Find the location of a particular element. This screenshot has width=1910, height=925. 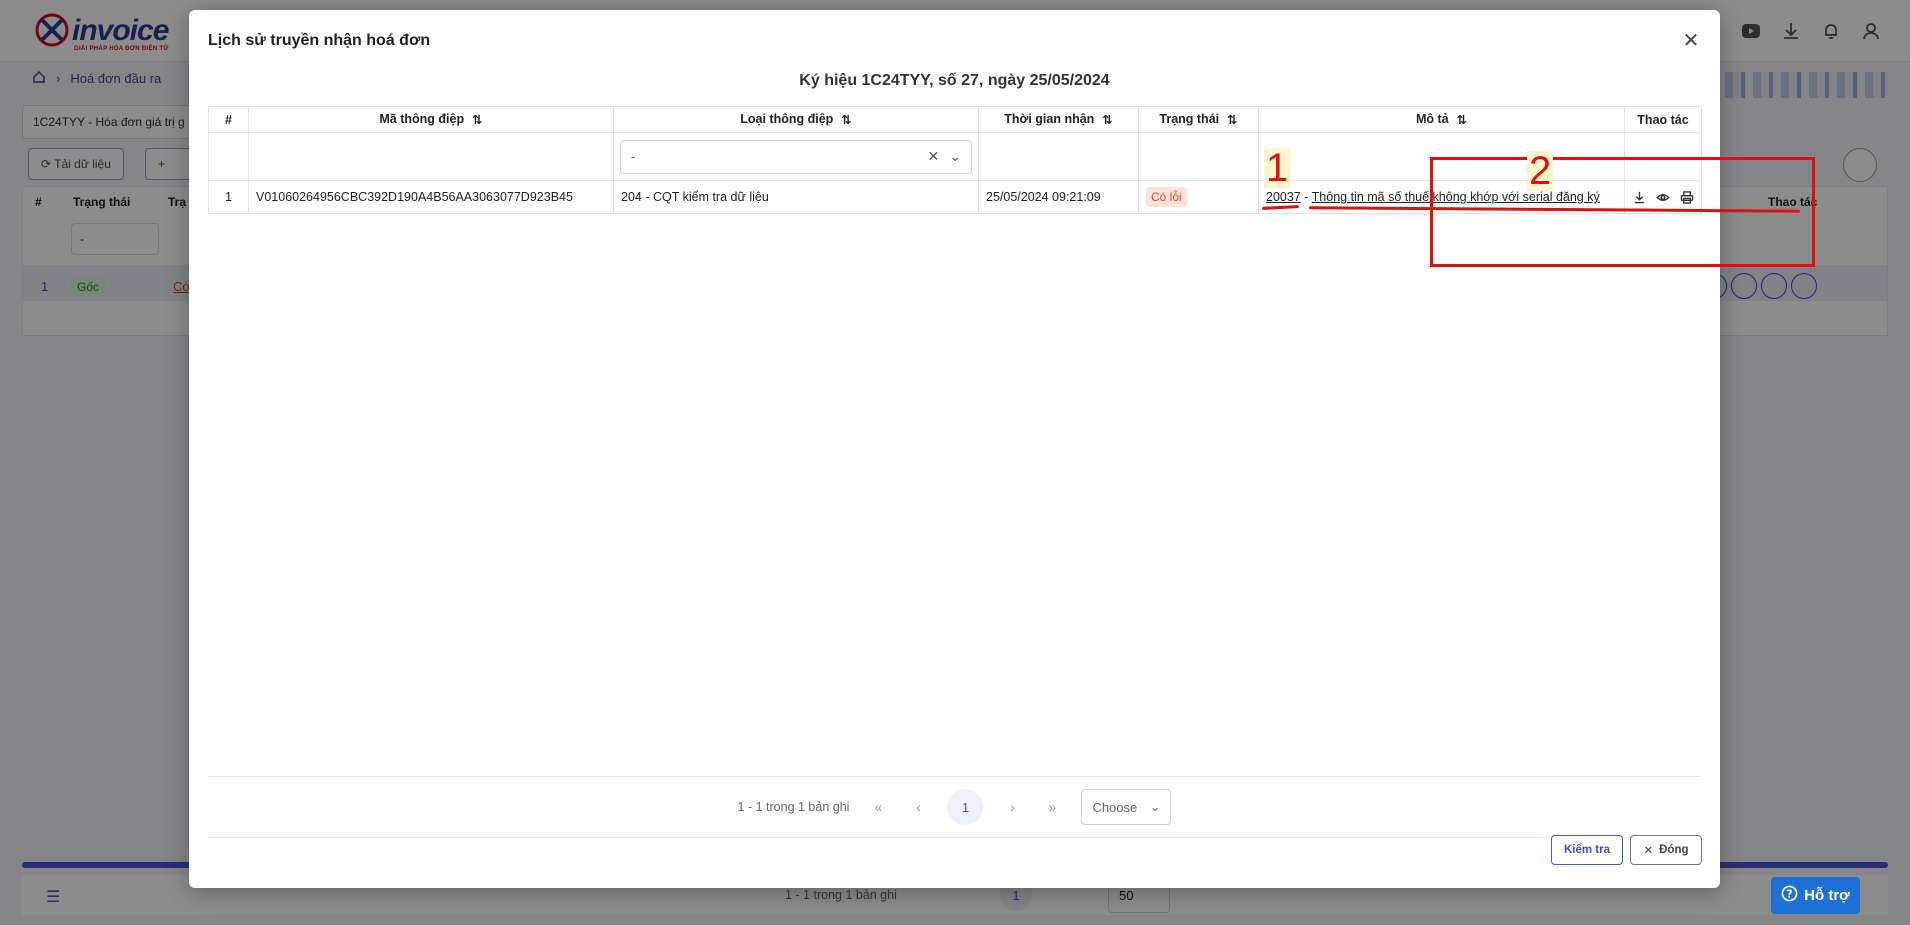

help-button-label: Hỗ trợ is located at coordinates (1827, 895).